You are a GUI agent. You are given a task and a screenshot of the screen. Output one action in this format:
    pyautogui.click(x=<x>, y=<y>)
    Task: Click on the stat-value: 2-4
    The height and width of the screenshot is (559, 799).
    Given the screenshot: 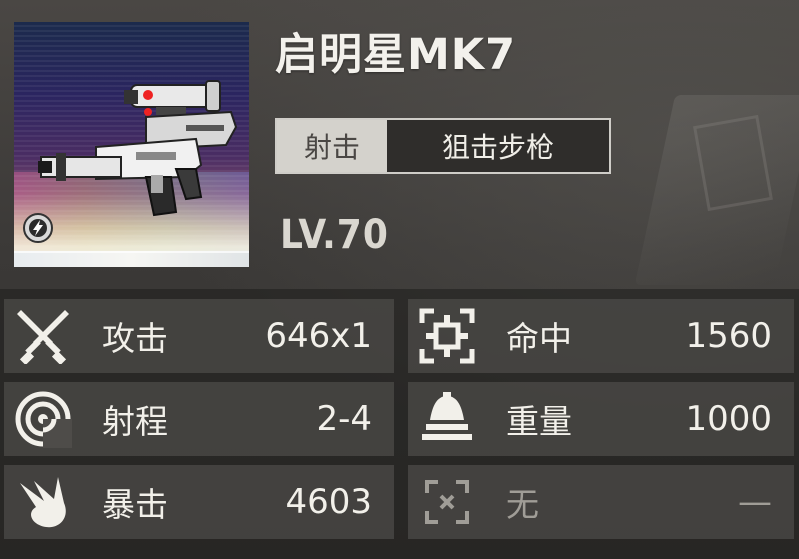 What is the action you would take?
    pyautogui.click(x=344, y=419)
    